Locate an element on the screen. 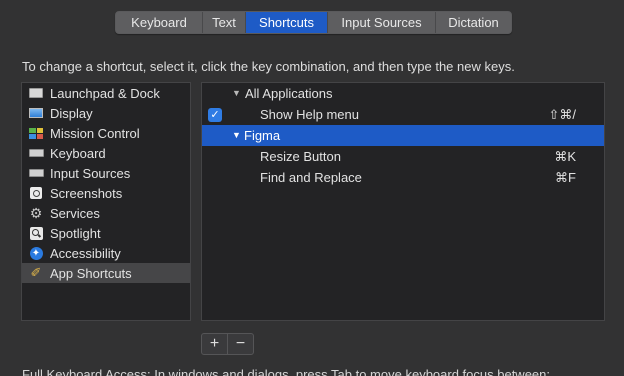 Image resolution: width=624 pixels, height=376 pixels. category-item-input-sources: Input Sources is located at coordinates (106, 173).